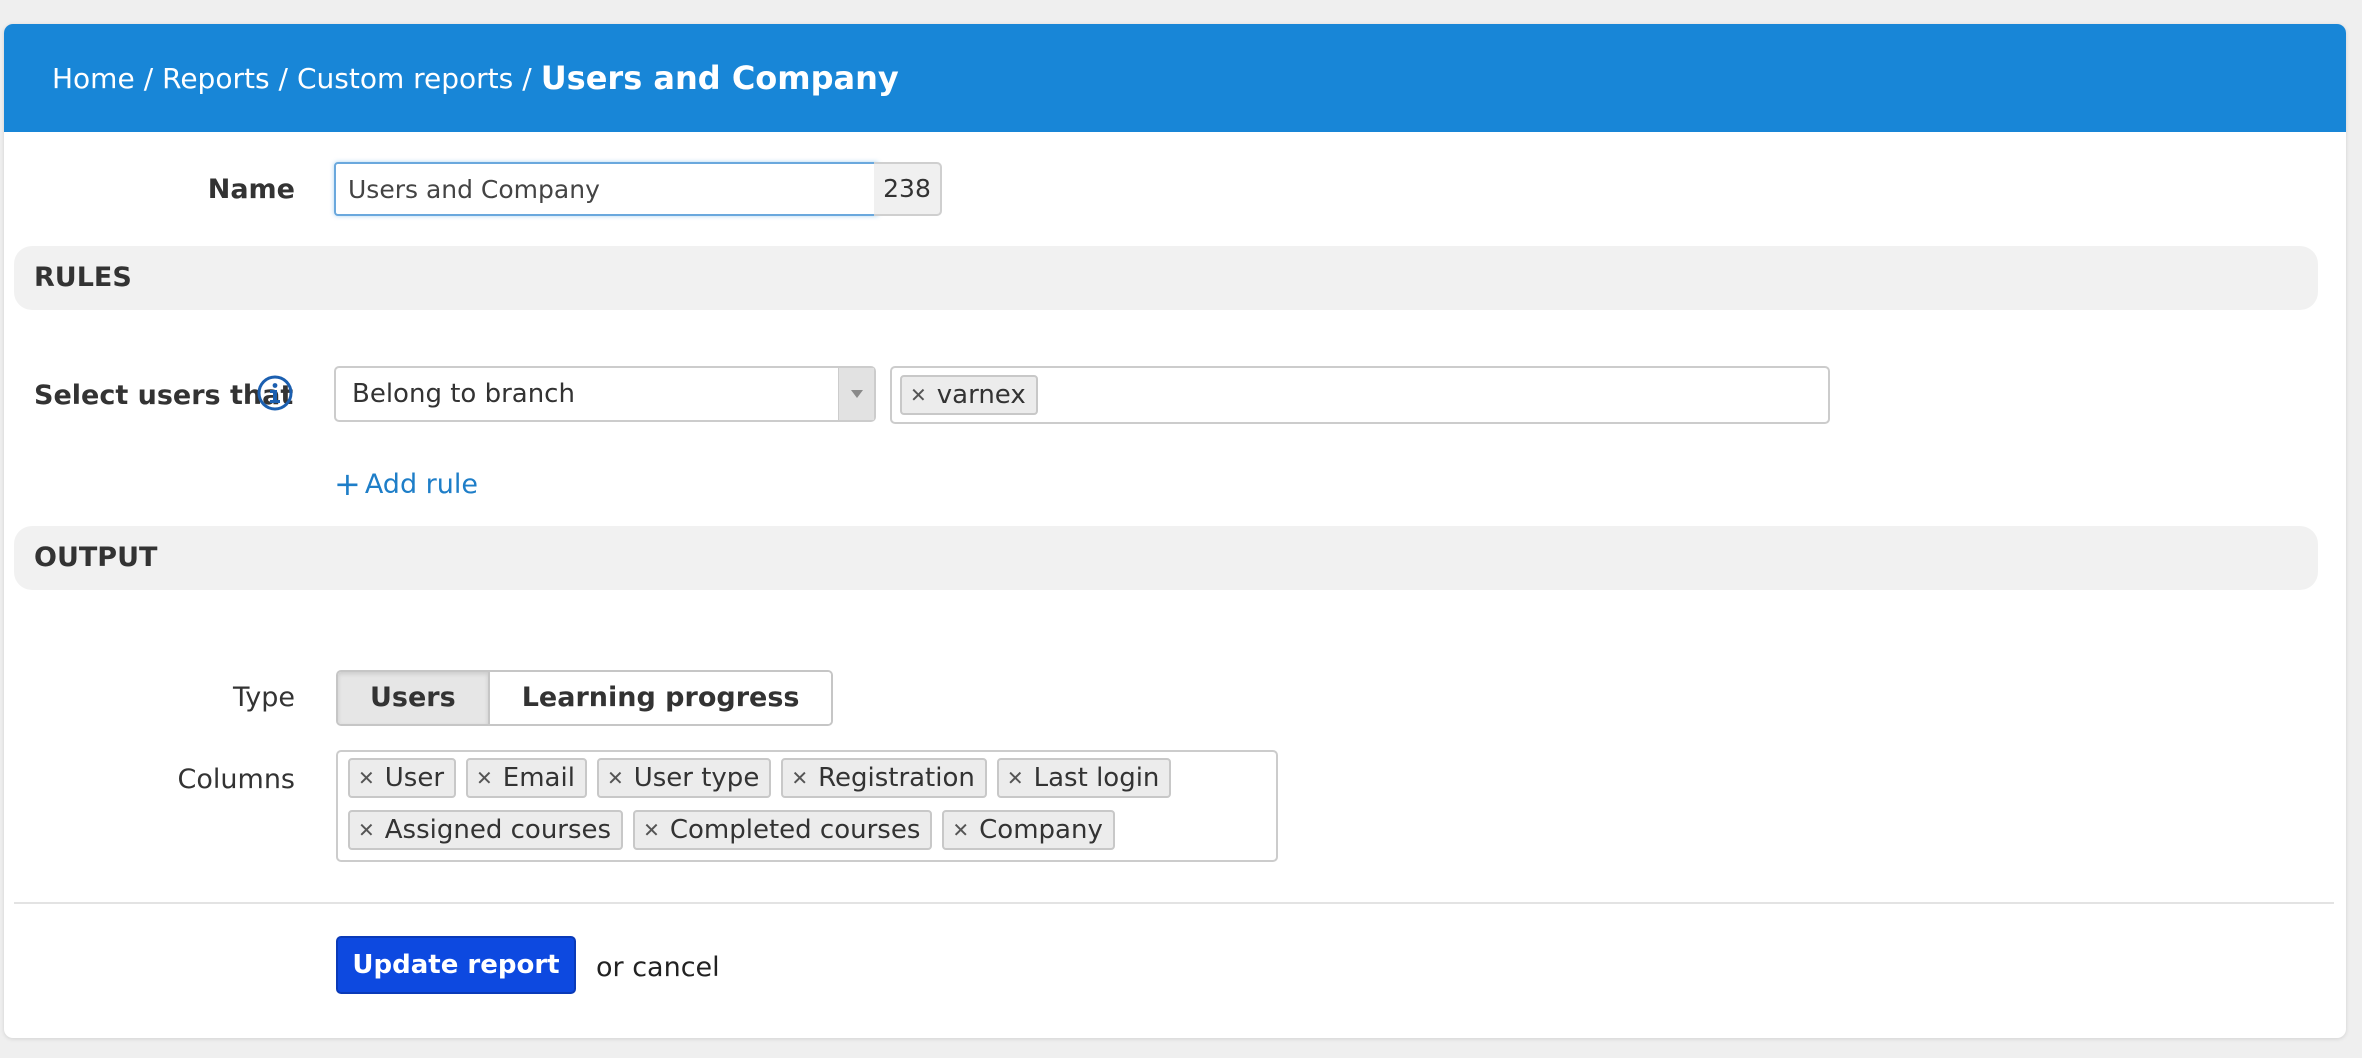  I want to click on tag-label: Assigned courses, so click(498, 830).